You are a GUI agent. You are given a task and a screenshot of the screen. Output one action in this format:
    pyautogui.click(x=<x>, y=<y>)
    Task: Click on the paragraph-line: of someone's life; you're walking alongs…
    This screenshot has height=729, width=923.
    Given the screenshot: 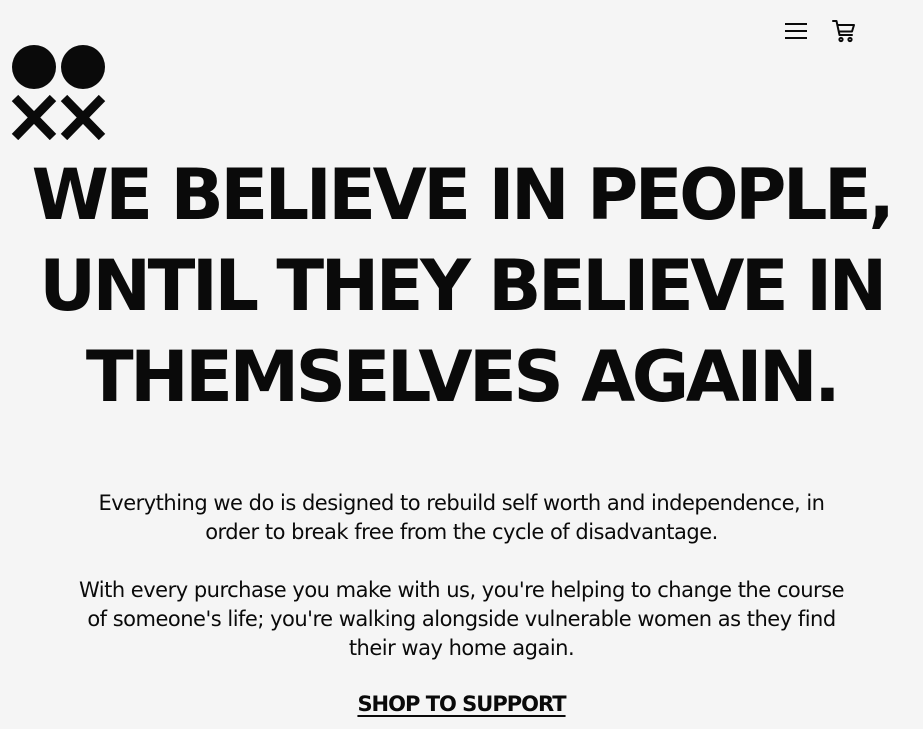 What is the action you would take?
    pyautogui.click(x=461, y=619)
    